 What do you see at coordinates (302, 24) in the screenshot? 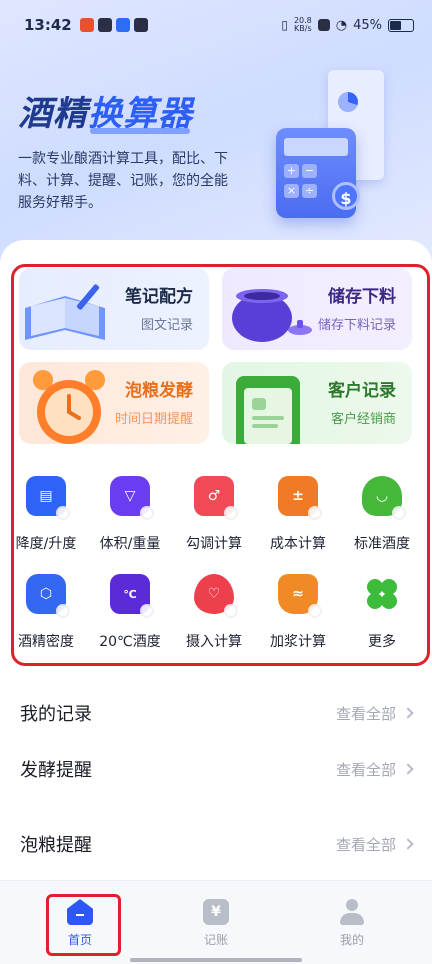
I see `network-speed: 20.8 KB/s` at bounding box center [302, 24].